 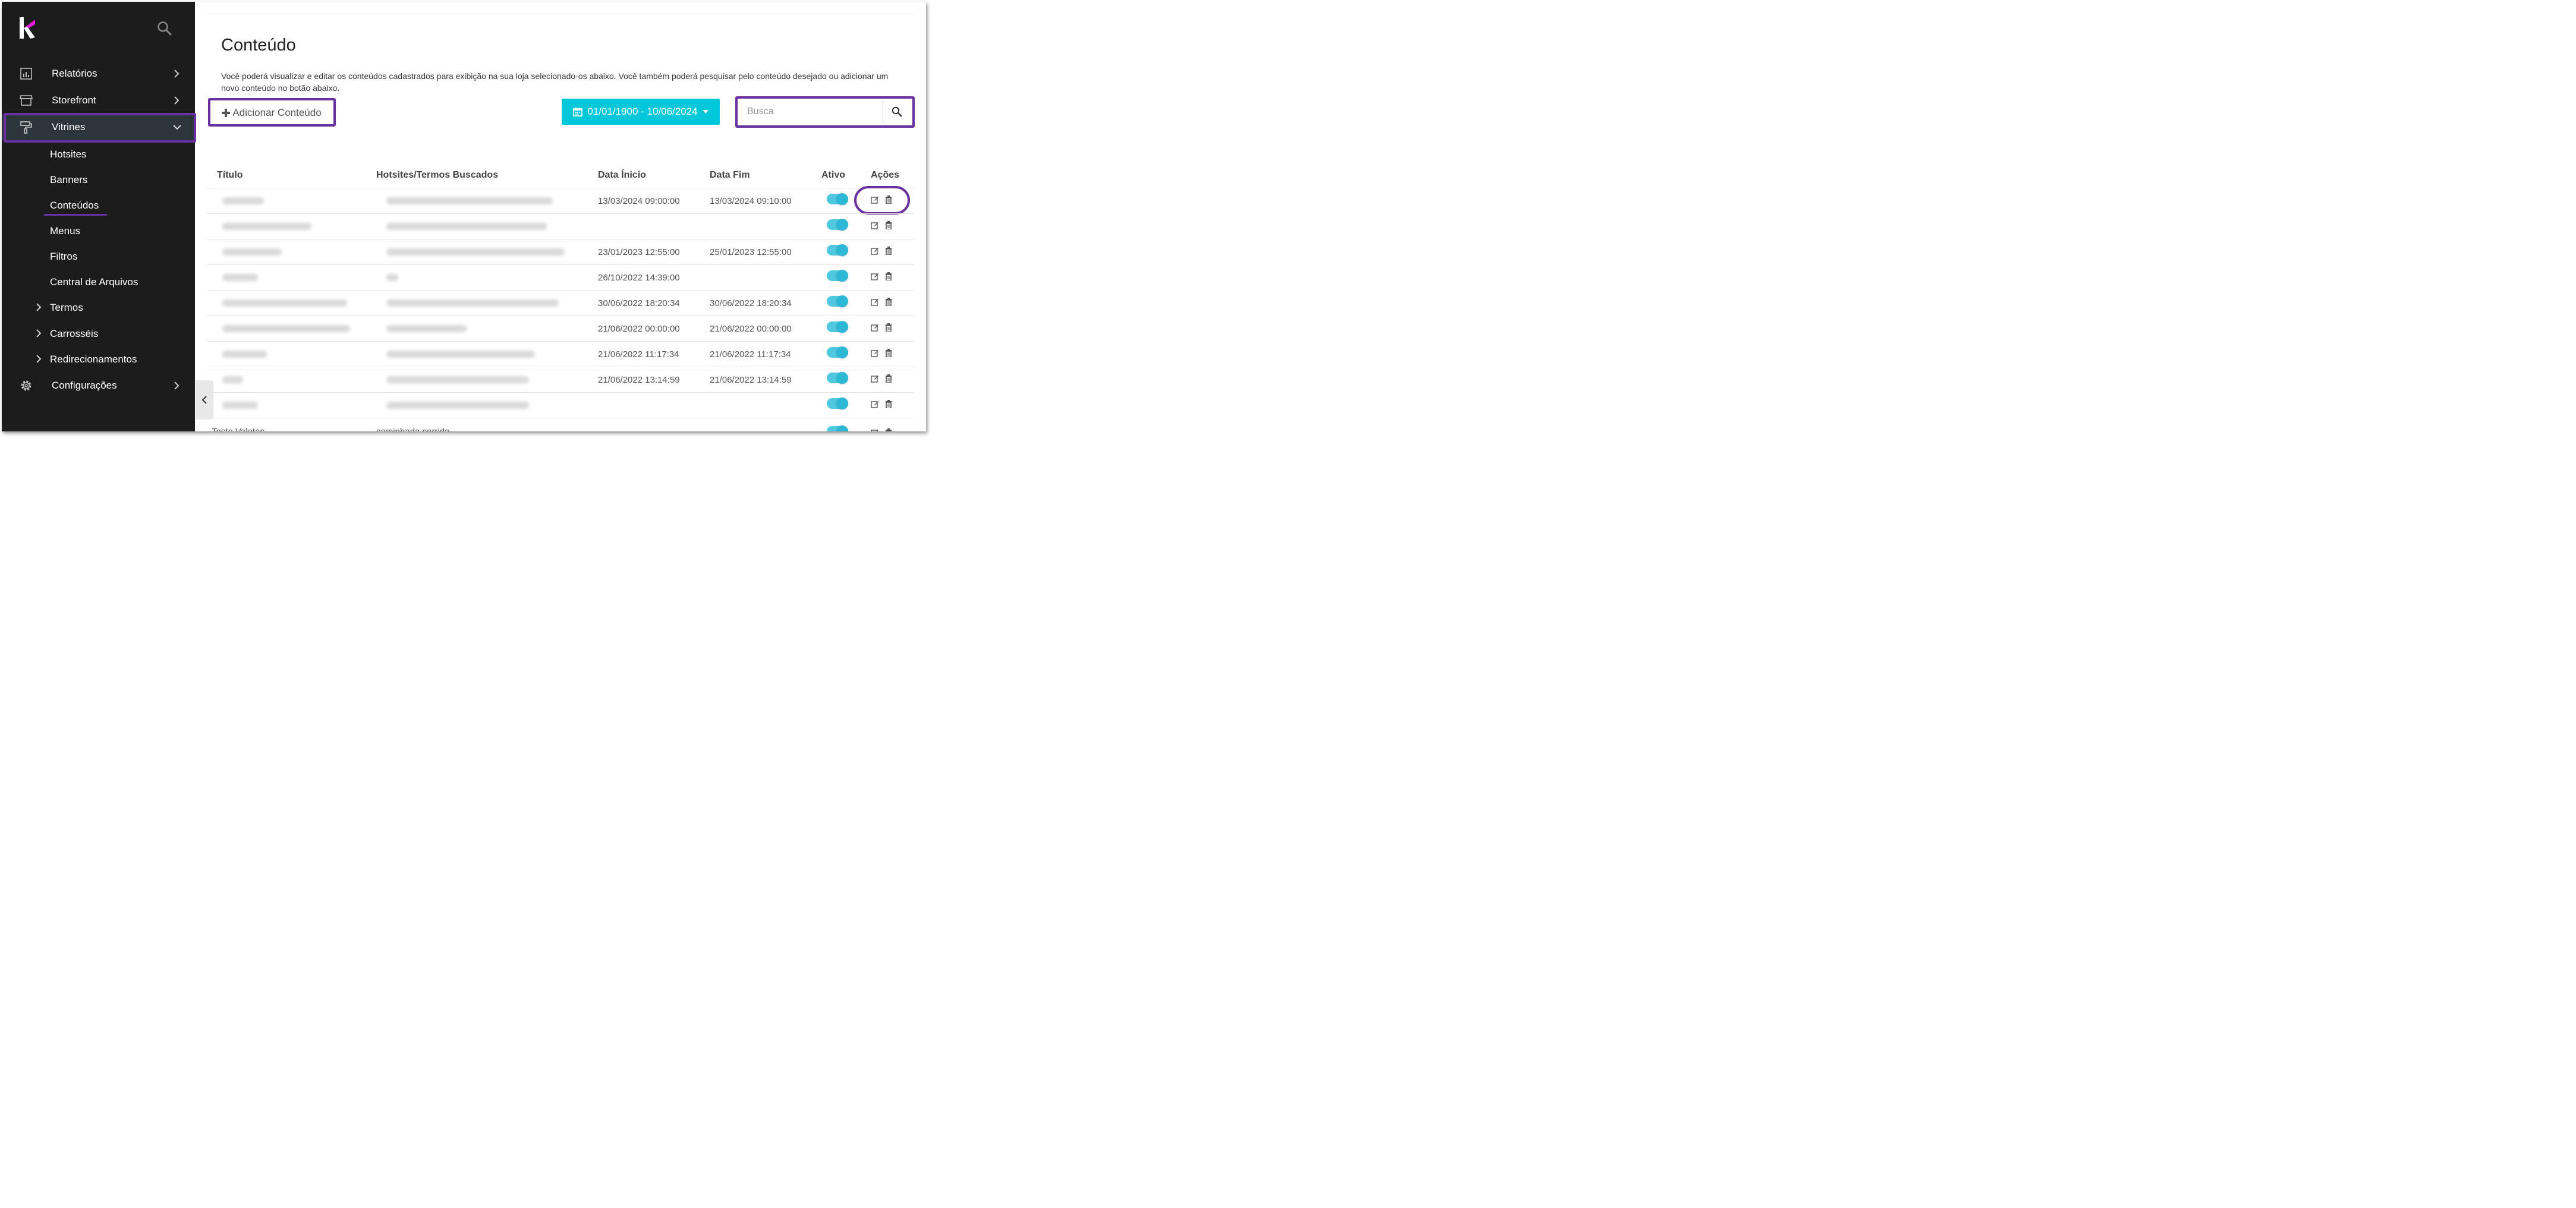 What do you see at coordinates (226, 113) in the screenshot?
I see `plus-icon` at bounding box center [226, 113].